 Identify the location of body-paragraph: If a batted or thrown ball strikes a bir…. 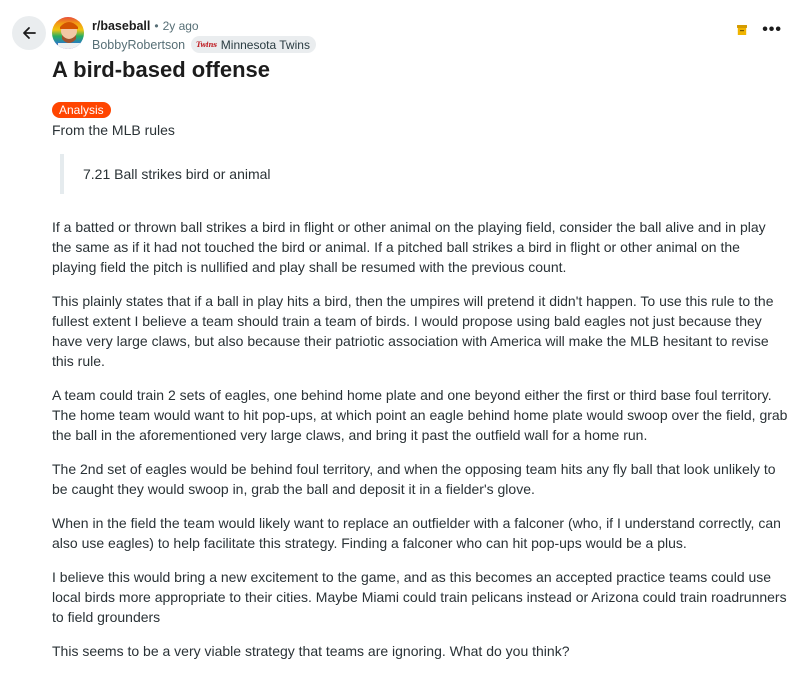
(409, 247).